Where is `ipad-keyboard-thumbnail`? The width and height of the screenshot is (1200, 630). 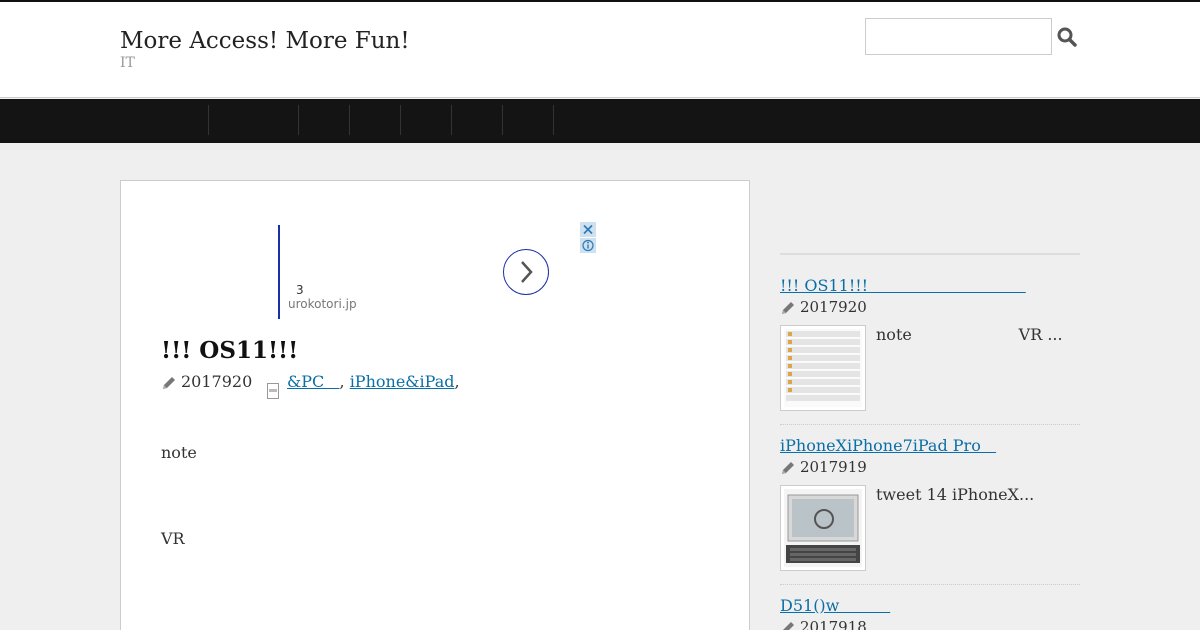
ipad-keyboard-thumbnail is located at coordinates (823, 528).